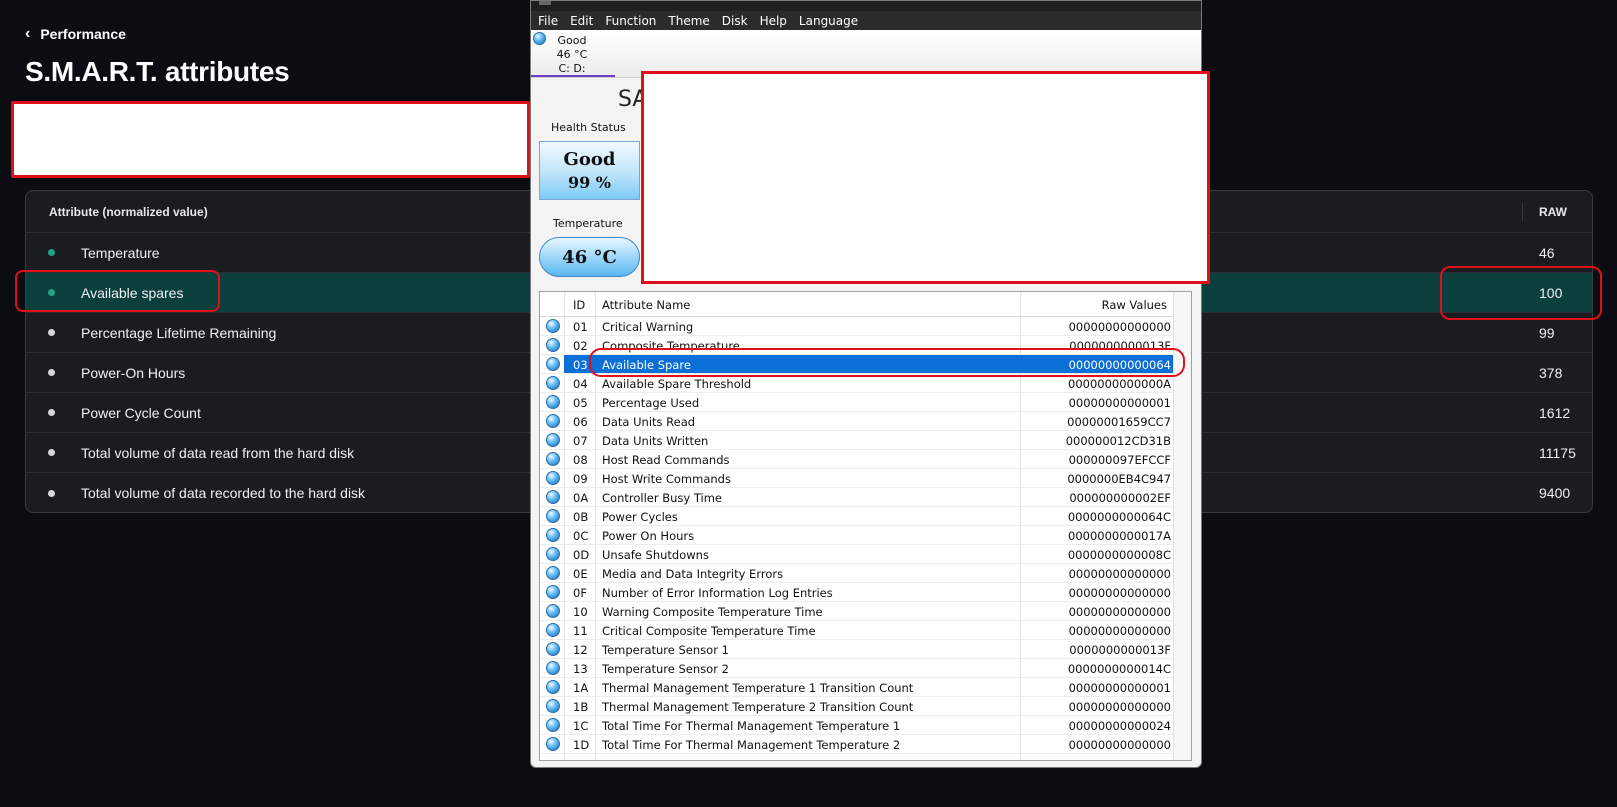  Describe the element at coordinates (866, 20) in the screenshot. I see `menu-bar: File Edit Function Theme Disk Help Language` at that location.